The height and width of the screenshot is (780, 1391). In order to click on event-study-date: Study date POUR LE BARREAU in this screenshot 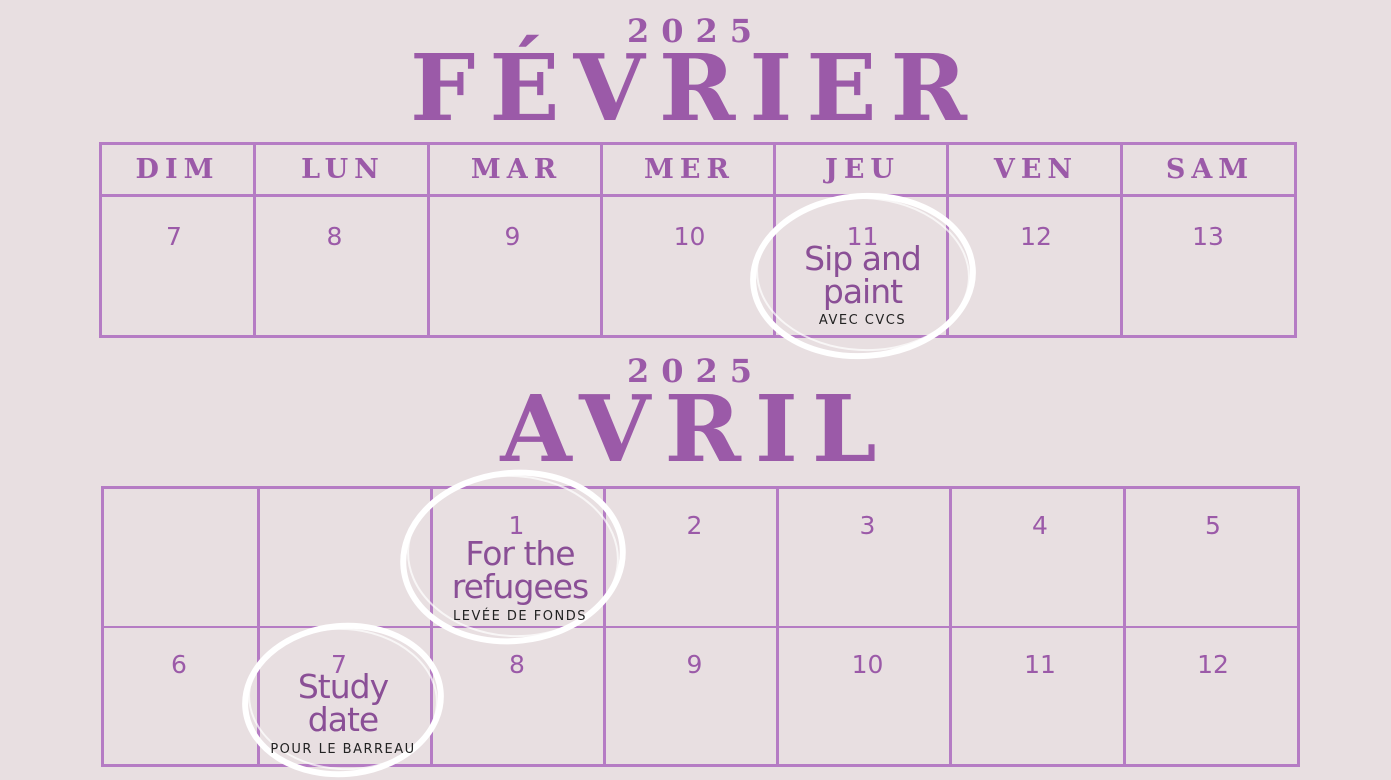, I will do `click(343, 713)`.